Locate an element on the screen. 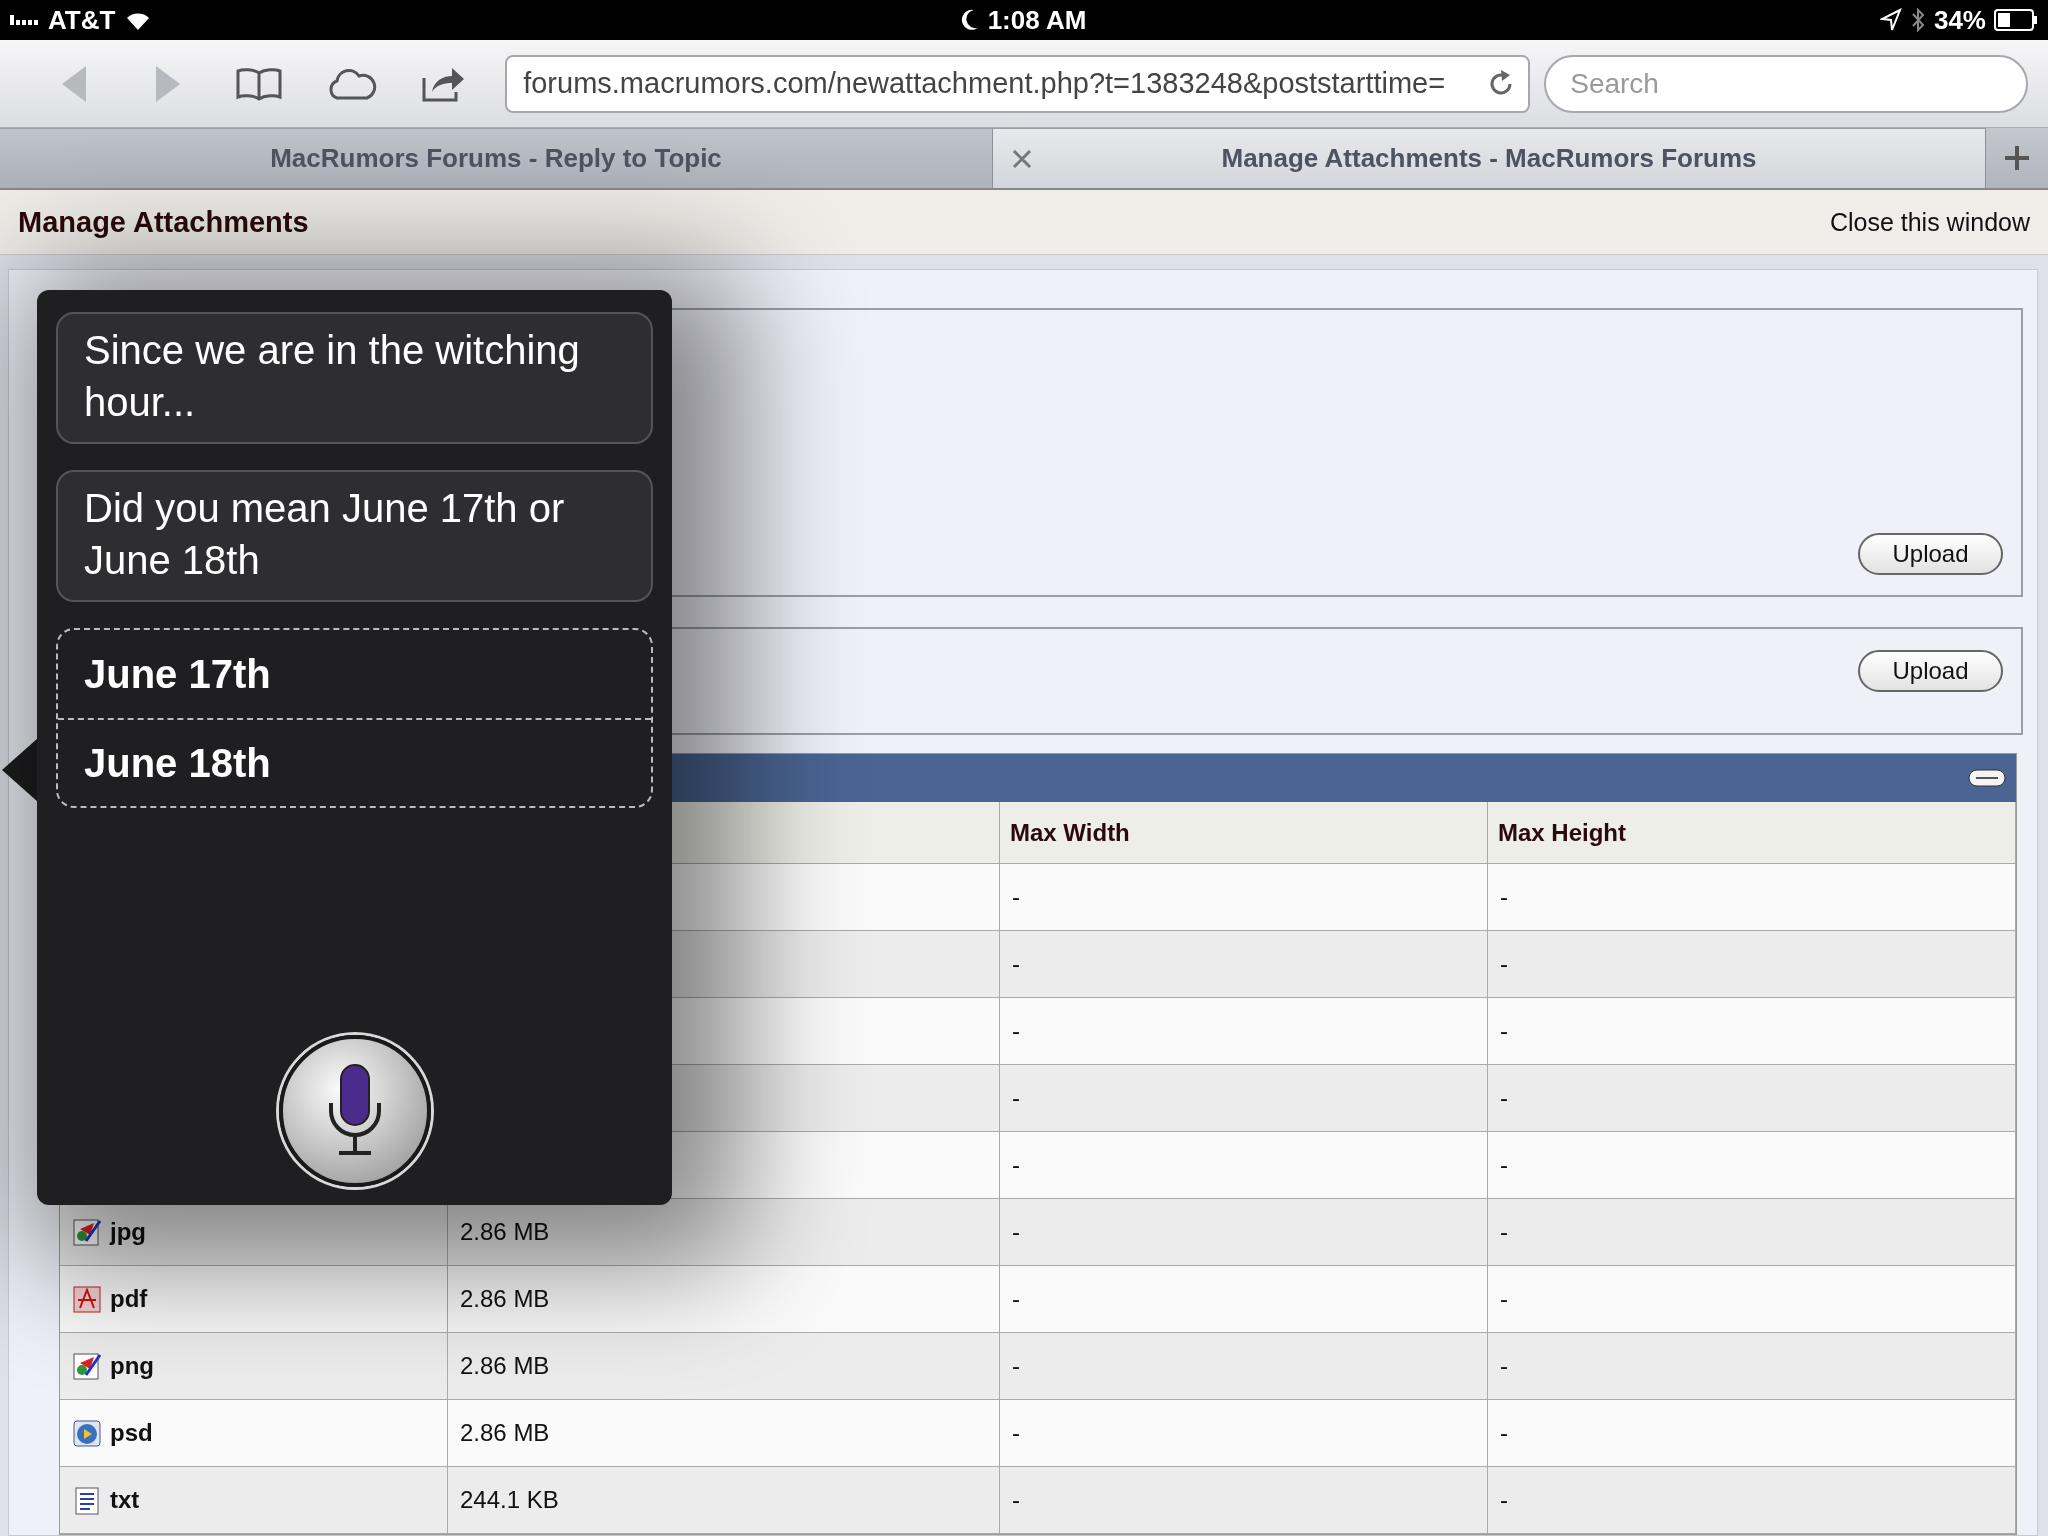 This screenshot has width=2048, height=1536. option-item: June 17th is located at coordinates (354, 674).